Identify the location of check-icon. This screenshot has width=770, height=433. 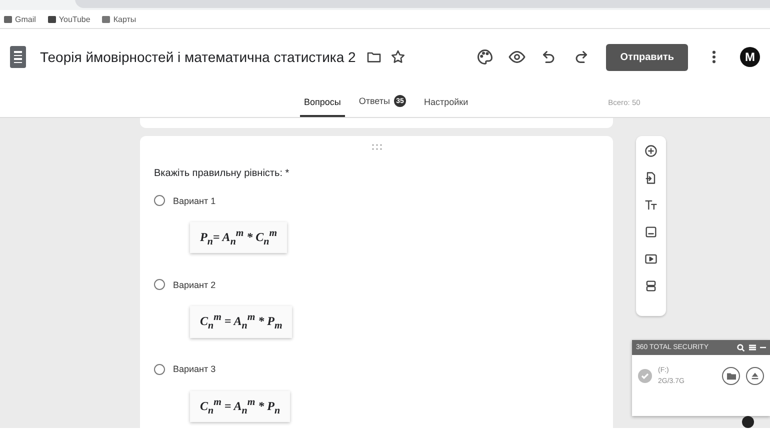
(645, 376).